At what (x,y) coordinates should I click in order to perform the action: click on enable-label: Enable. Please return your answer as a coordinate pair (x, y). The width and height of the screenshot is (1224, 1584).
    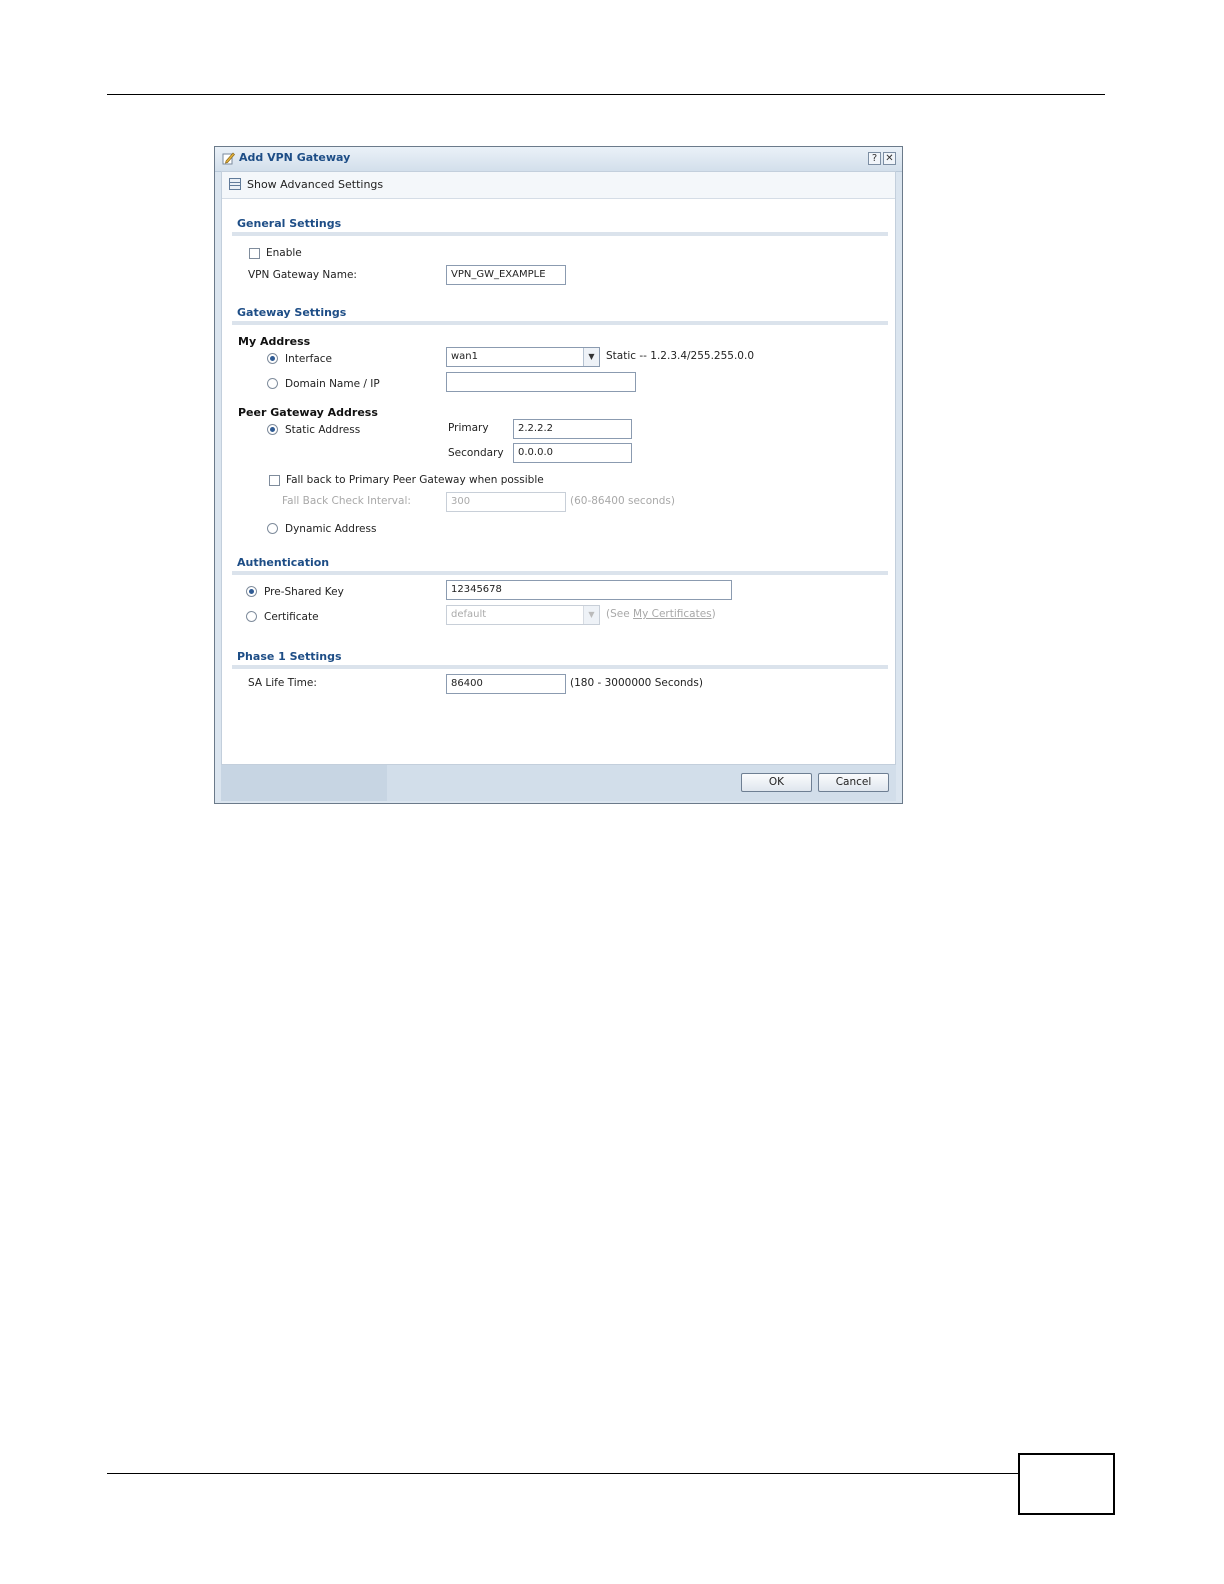
    Looking at the image, I should click on (284, 253).